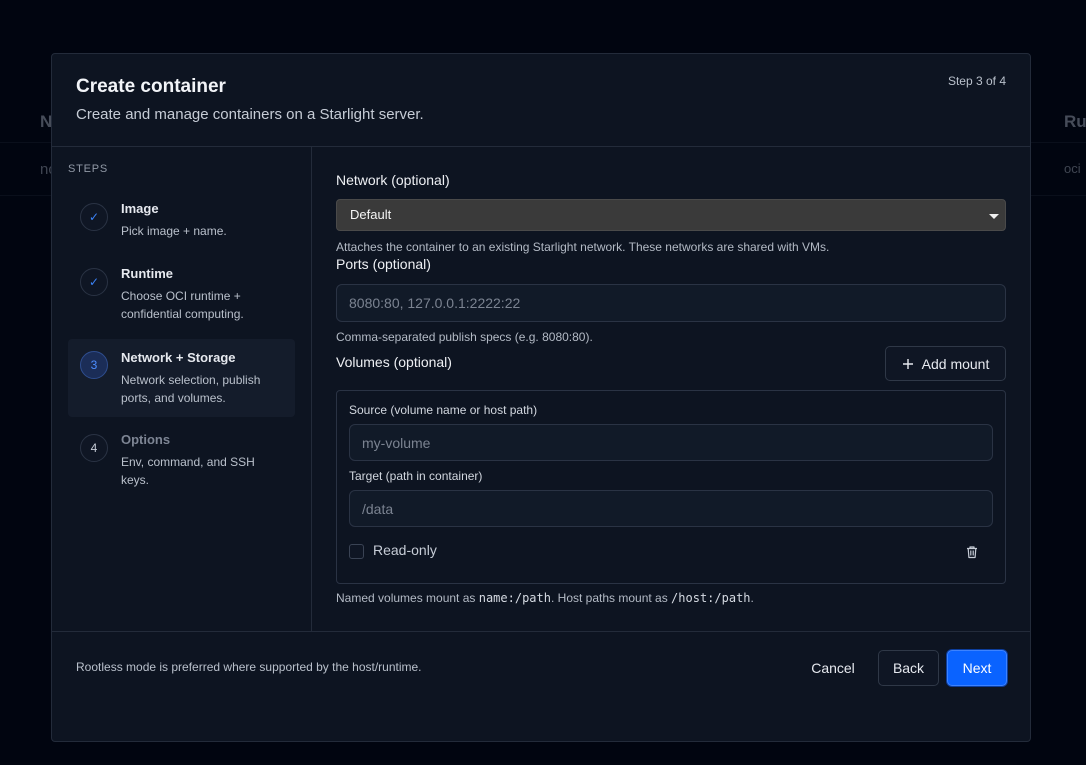 This screenshot has height=765, width=1086. What do you see at coordinates (611, 598) in the screenshot?
I see `volumes-help-middle: . Host paths mount as` at bounding box center [611, 598].